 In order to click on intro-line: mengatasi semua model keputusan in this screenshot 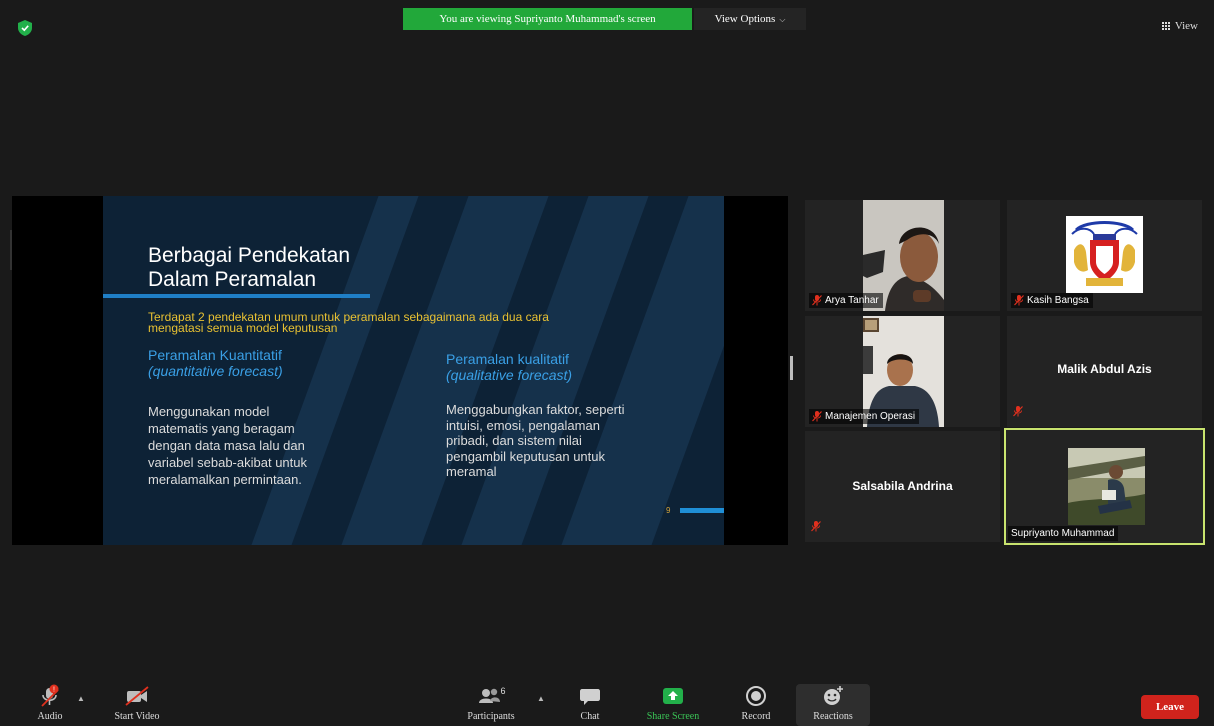, I will do `click(243, 328)`.